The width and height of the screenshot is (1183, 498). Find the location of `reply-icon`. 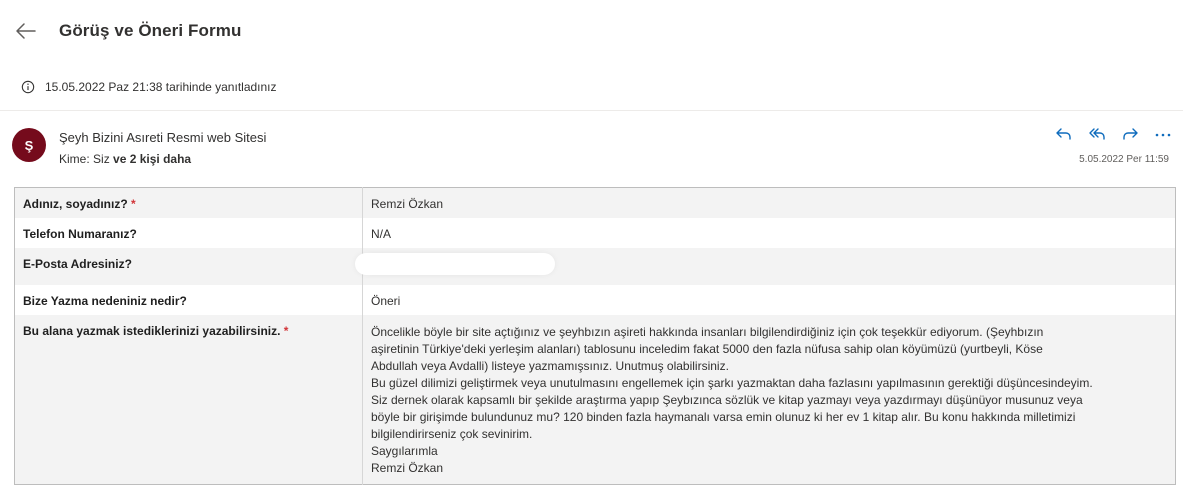

reply-icon is located at coordinates (1063, 134).